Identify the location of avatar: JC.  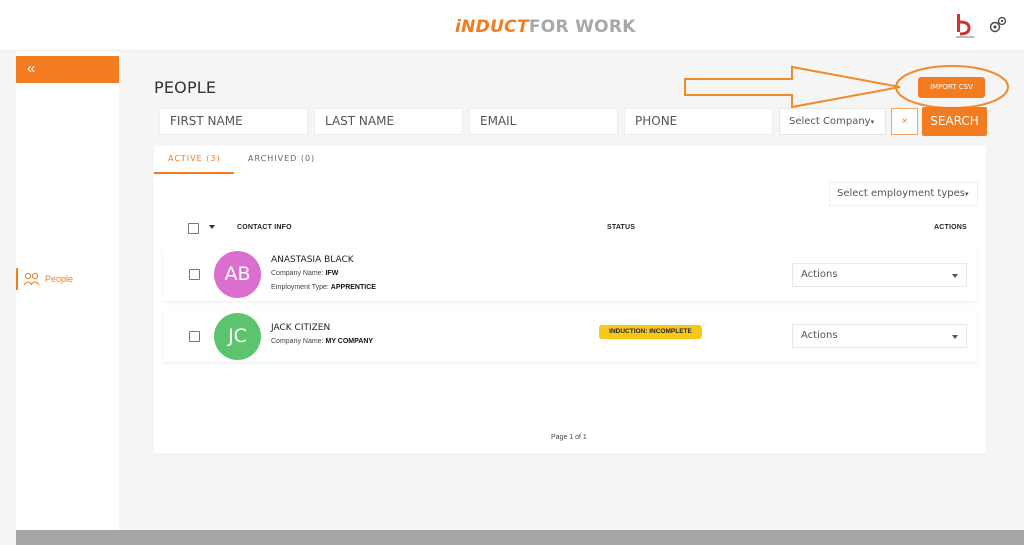
(237, 336).